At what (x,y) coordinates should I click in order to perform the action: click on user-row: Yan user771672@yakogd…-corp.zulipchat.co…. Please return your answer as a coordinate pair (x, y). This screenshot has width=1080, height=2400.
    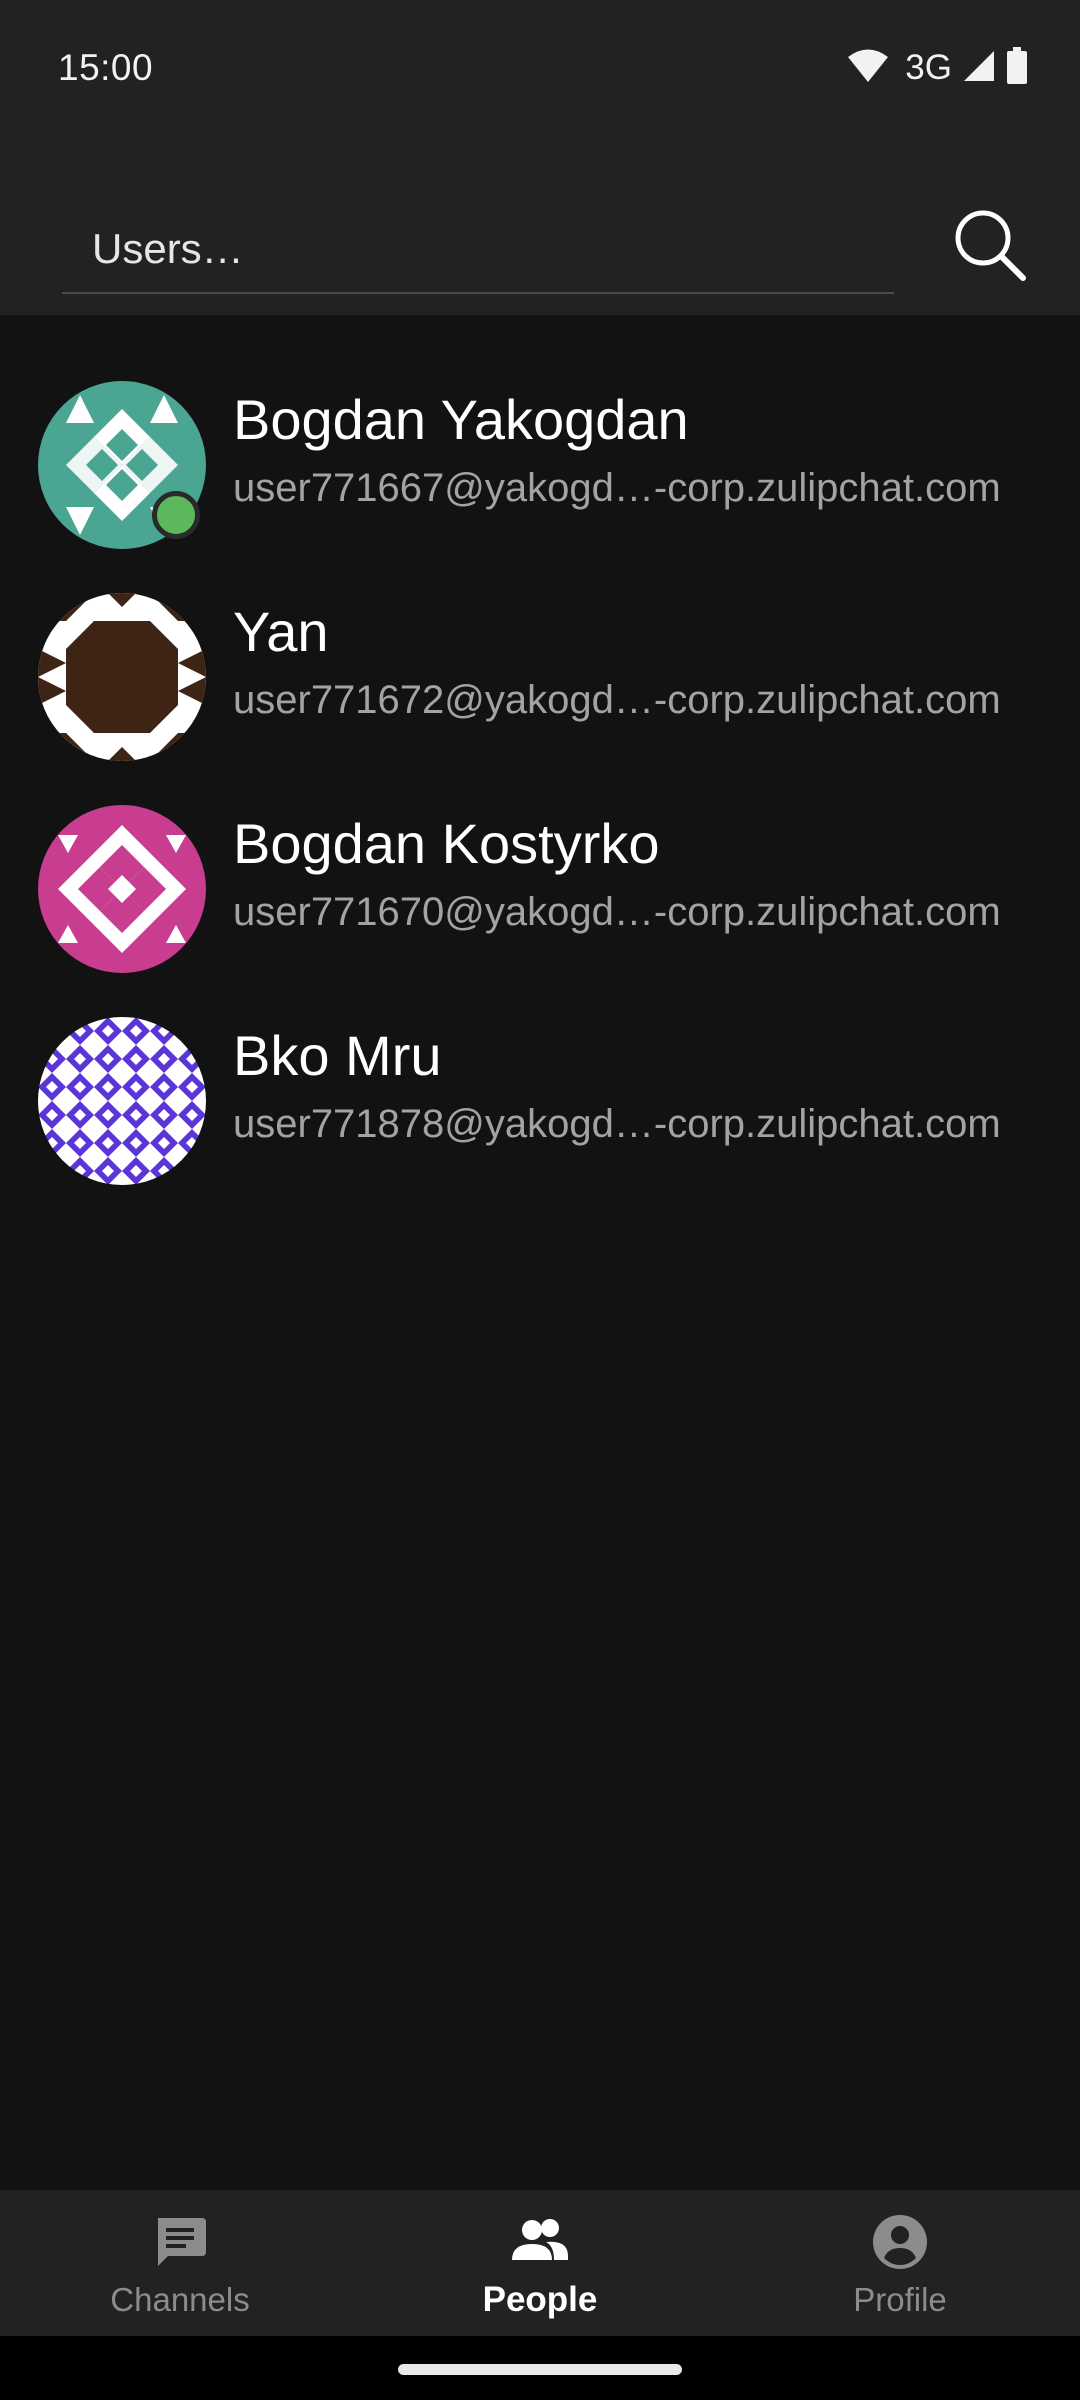
    Looking at the image, I should click on (540, 685).